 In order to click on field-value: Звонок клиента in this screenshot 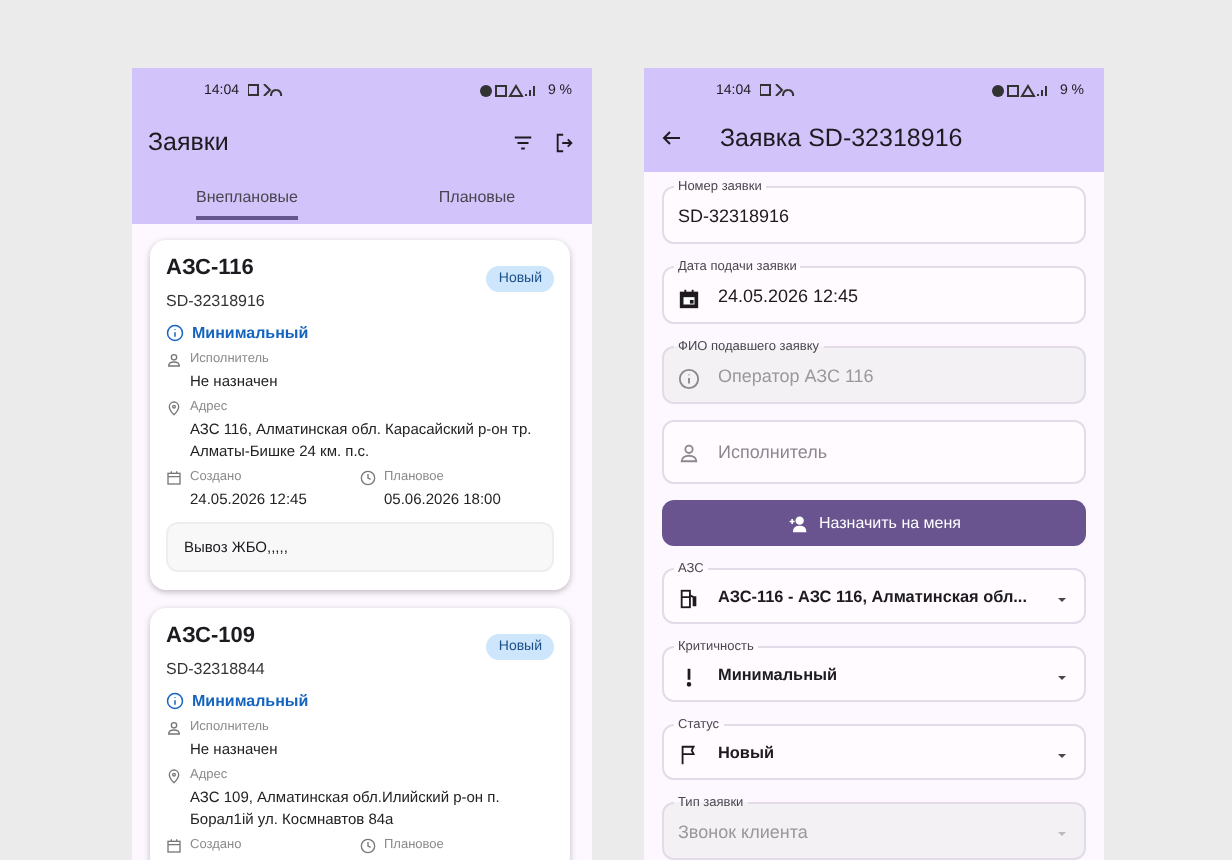, I will do `click(744, 833)`.